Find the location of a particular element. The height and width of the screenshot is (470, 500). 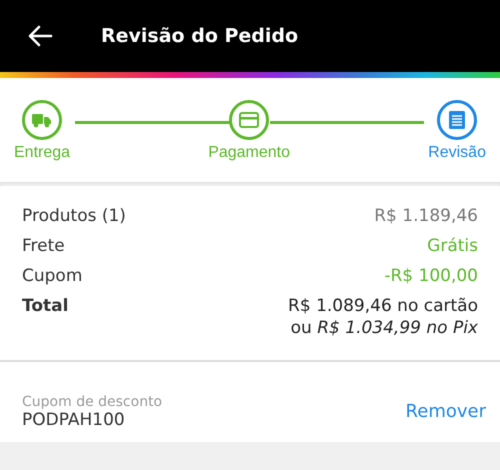

document-icon is located at coordinates (457, 120).